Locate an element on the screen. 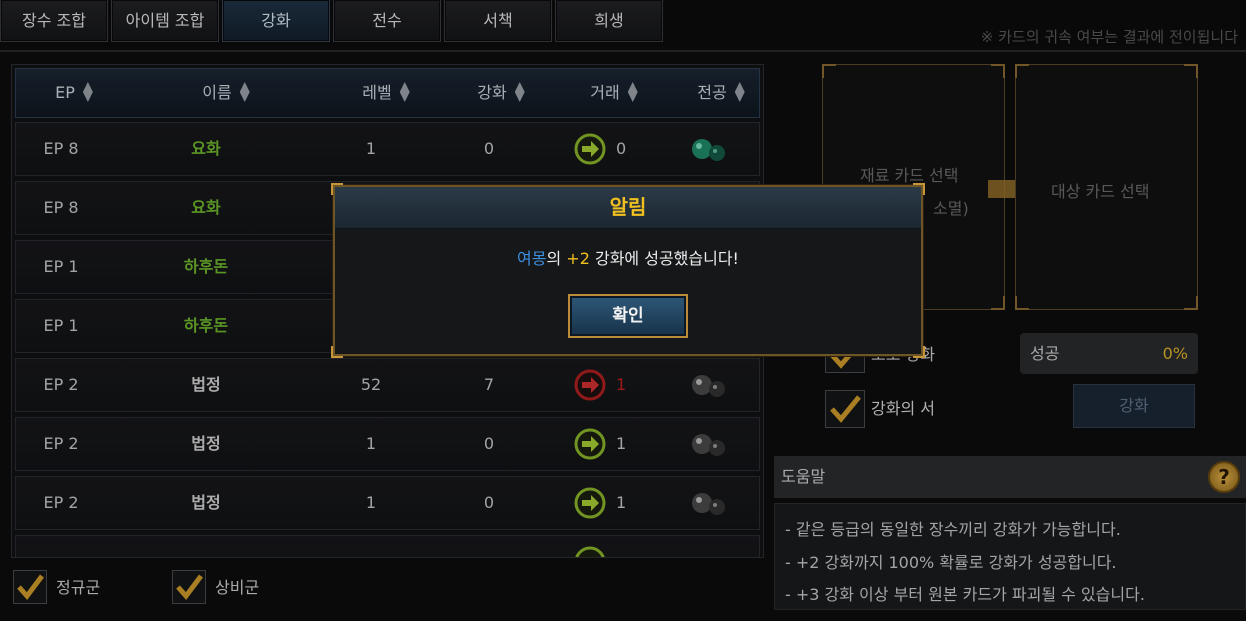 The image size is (1246, 621). message-particle: 의 is located at coordinates (556, 258).